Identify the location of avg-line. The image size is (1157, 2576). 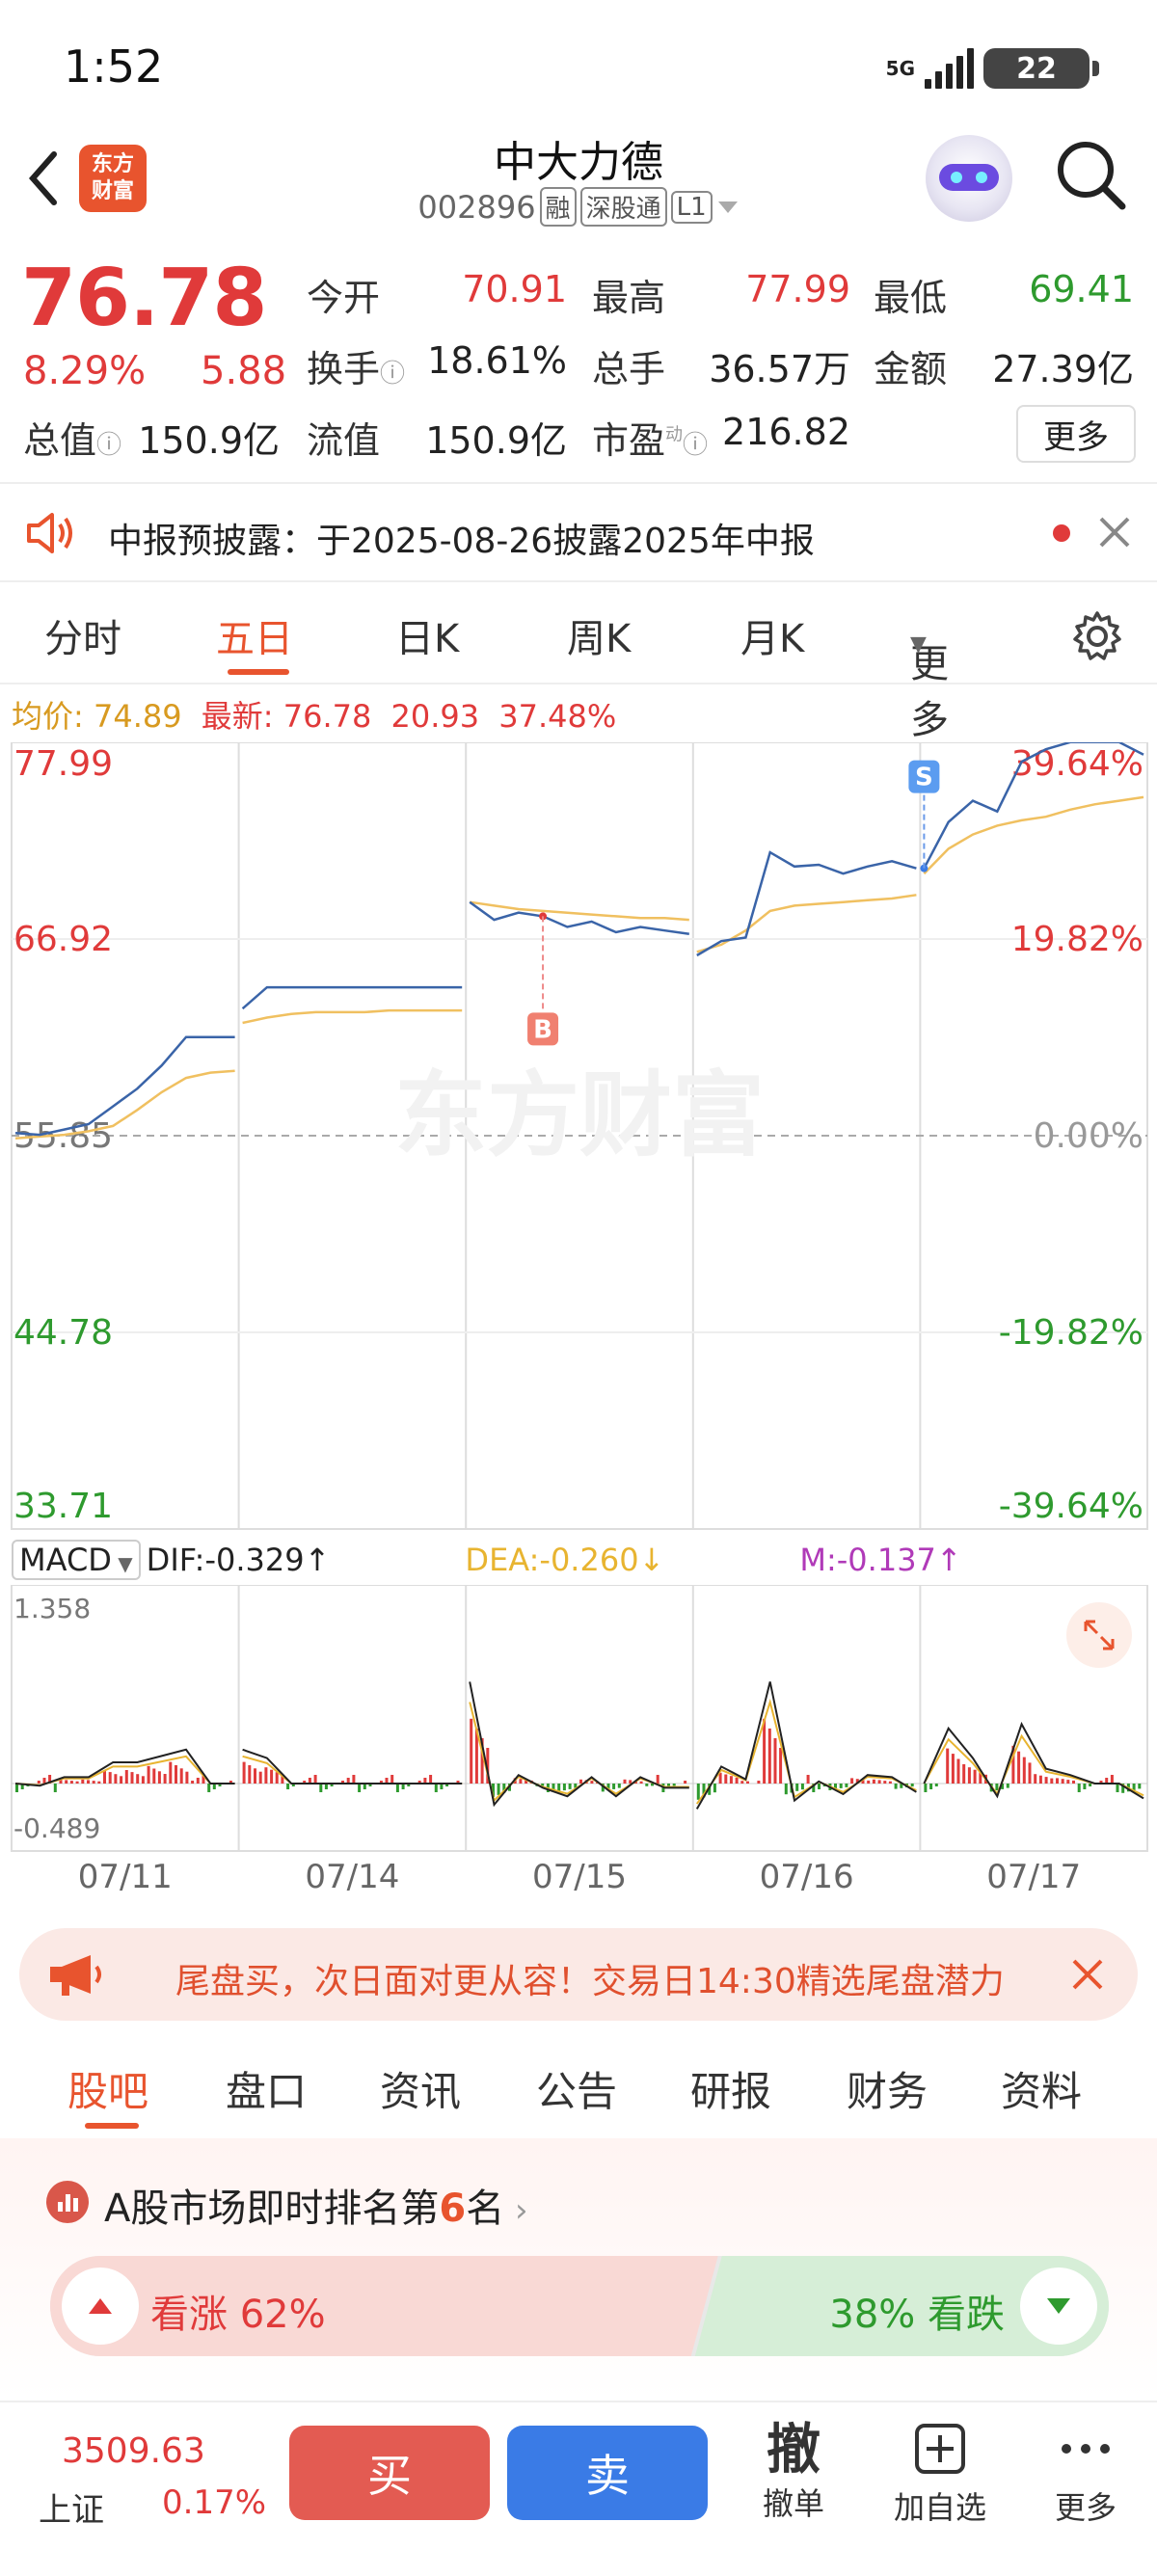
(806, 924).